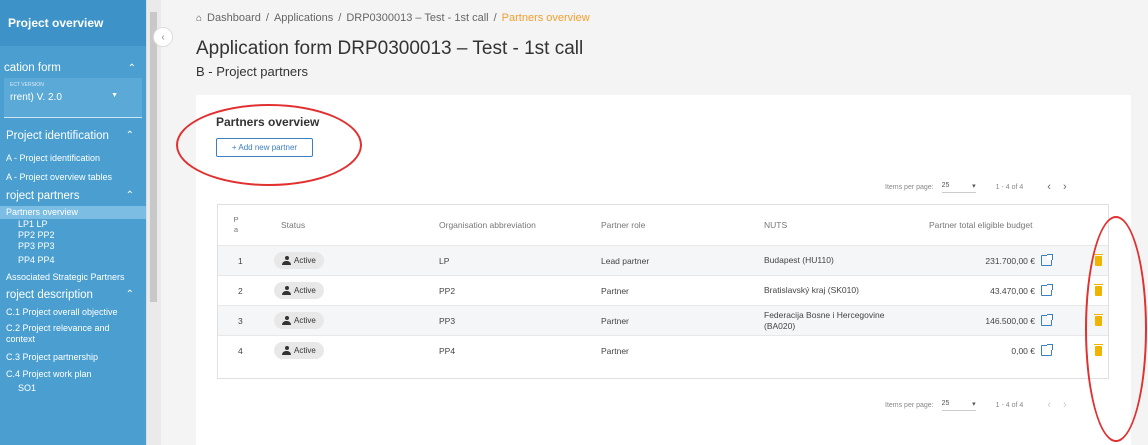 This screenshot has width=1148, height=445. I want to click on cell-nuts, so click(839, 350).